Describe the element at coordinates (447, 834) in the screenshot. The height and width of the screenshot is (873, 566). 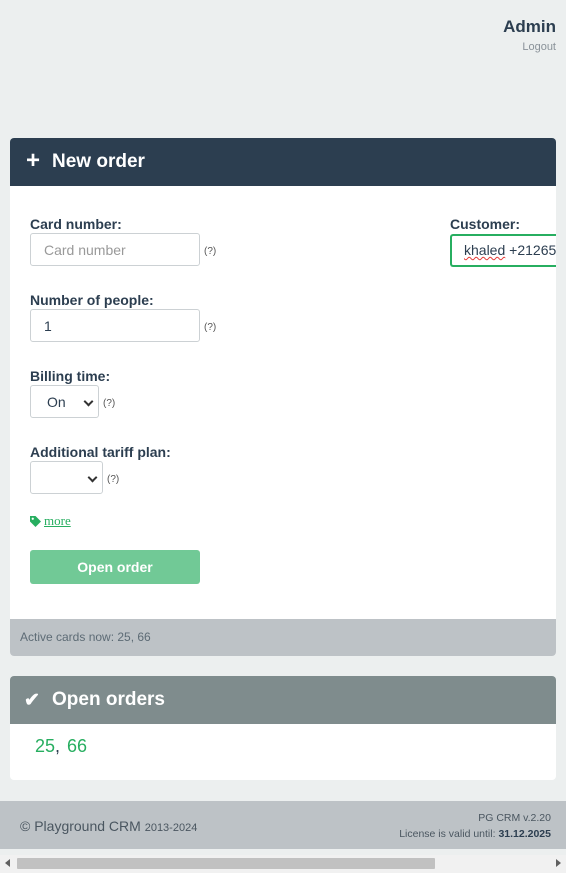
I see `license-prefix: License is valid until:` at that location.